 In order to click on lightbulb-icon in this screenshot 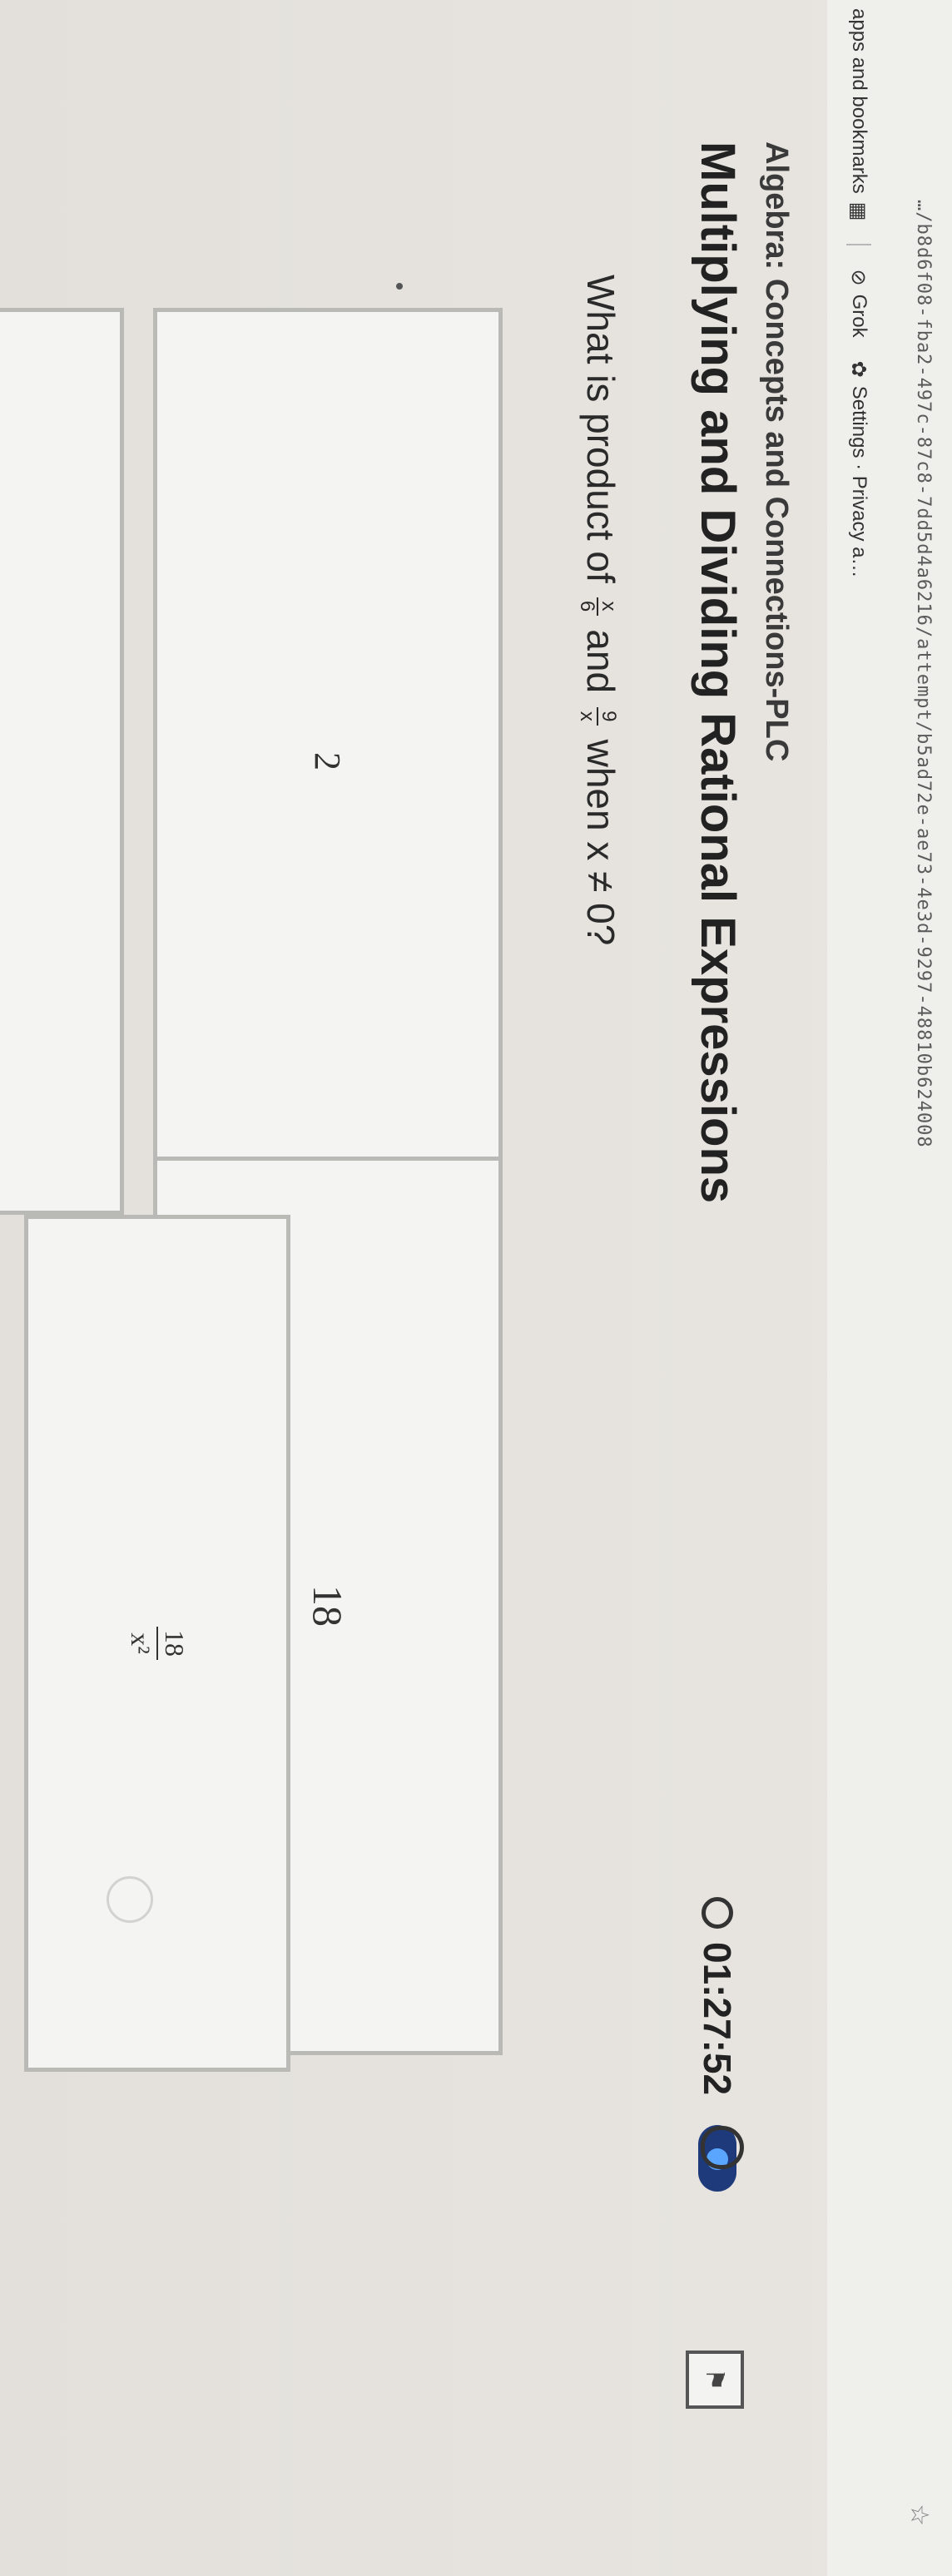, I will do `click(722, 2147)`.